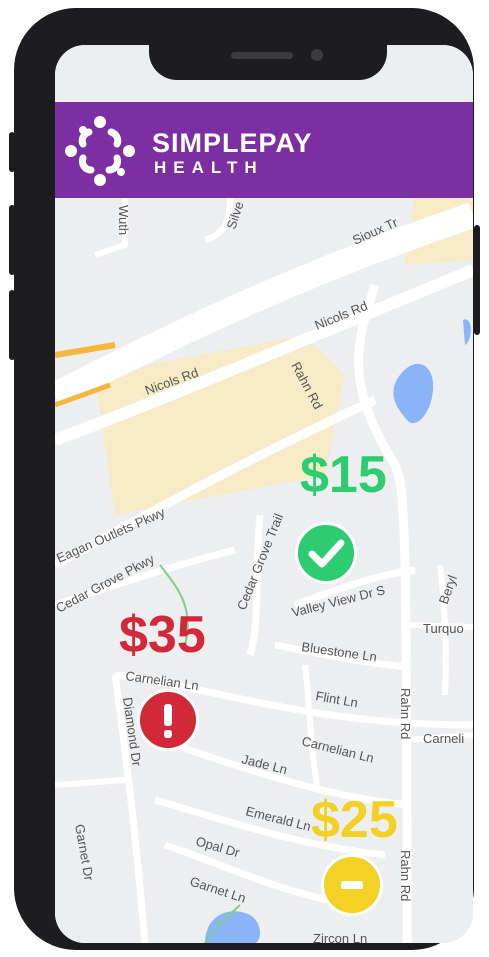 This screenshot has height=957, width=489. What do you see at coordinates (12, 240) in the screenshot?
I see `volume-up-button` at bounding box center [12, 240].